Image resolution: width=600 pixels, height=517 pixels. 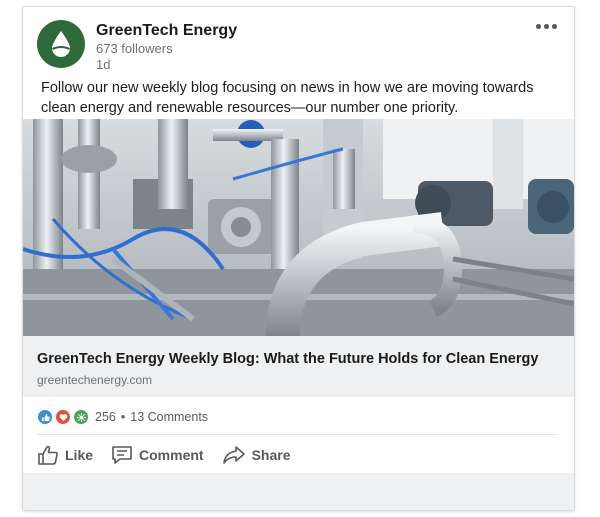 I want to click on share-icon, so click(x=233, y=455).